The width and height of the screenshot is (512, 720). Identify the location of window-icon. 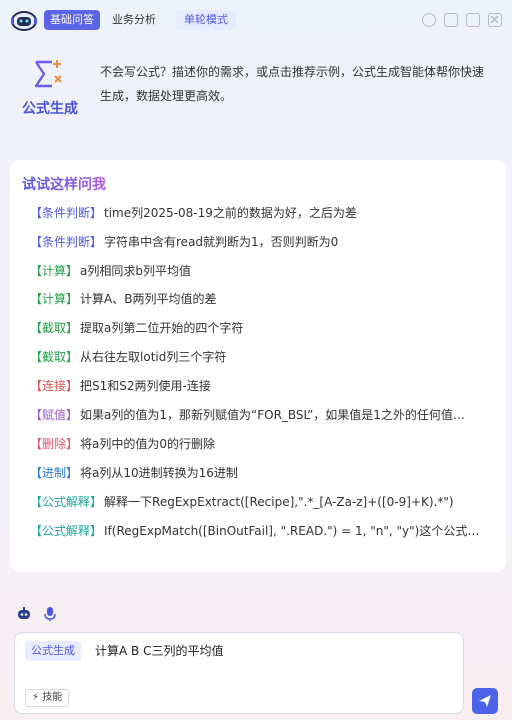
(473, 20).